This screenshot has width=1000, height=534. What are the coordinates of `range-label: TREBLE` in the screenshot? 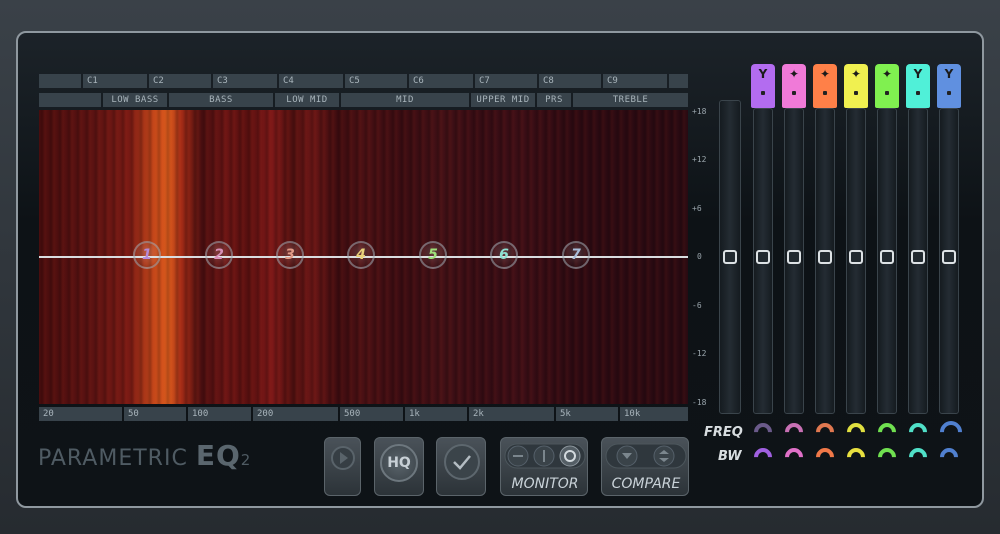 It's located at (630, 100).